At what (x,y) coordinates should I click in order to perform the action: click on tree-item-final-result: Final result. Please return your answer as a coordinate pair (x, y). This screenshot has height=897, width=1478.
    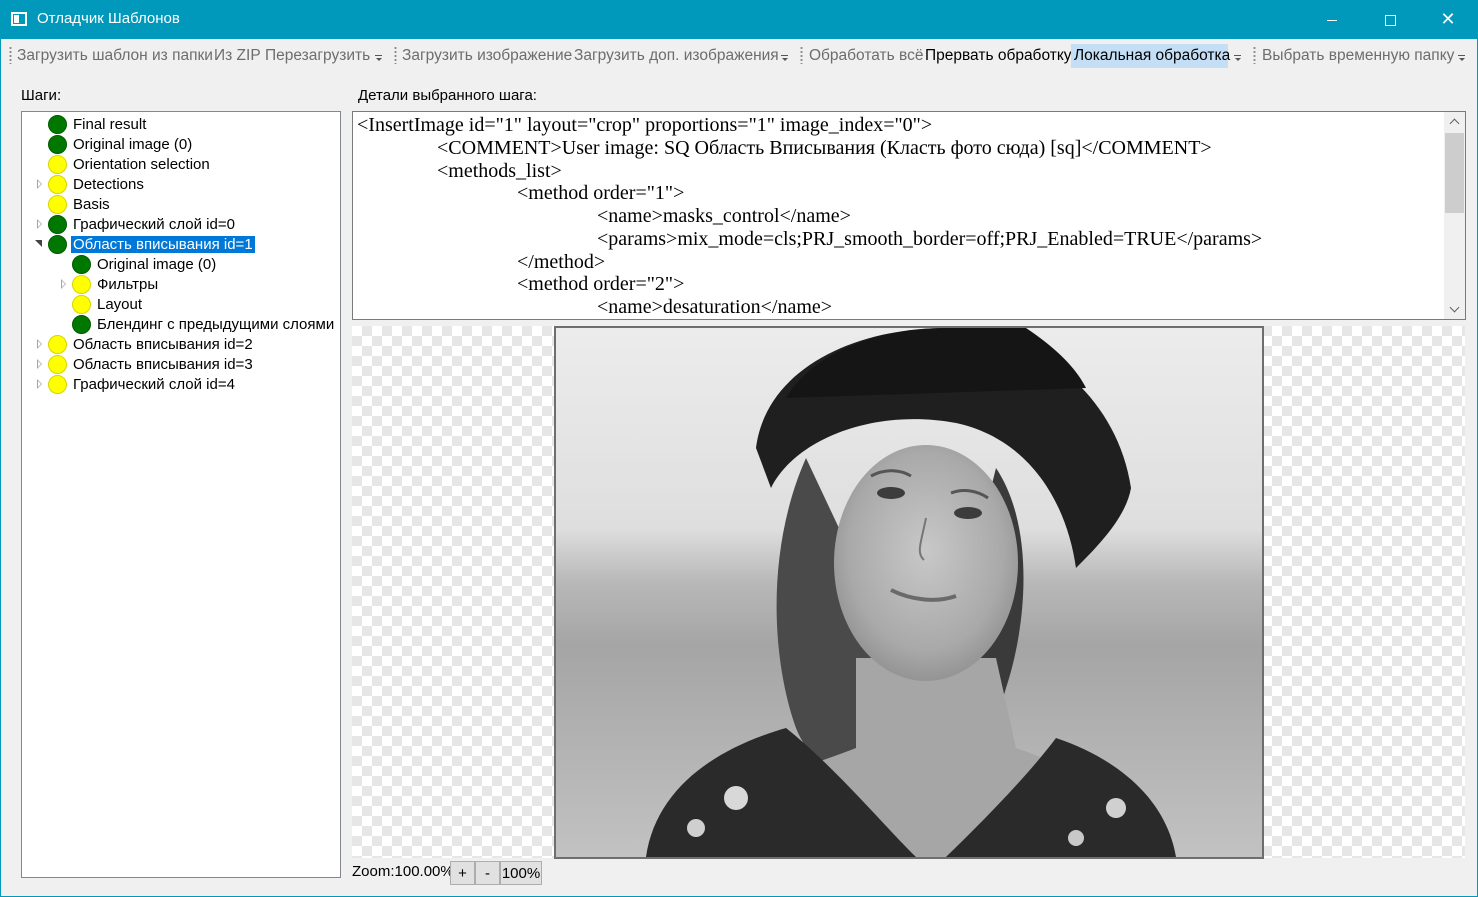
    Looking at the image, I should click on (91, 124).